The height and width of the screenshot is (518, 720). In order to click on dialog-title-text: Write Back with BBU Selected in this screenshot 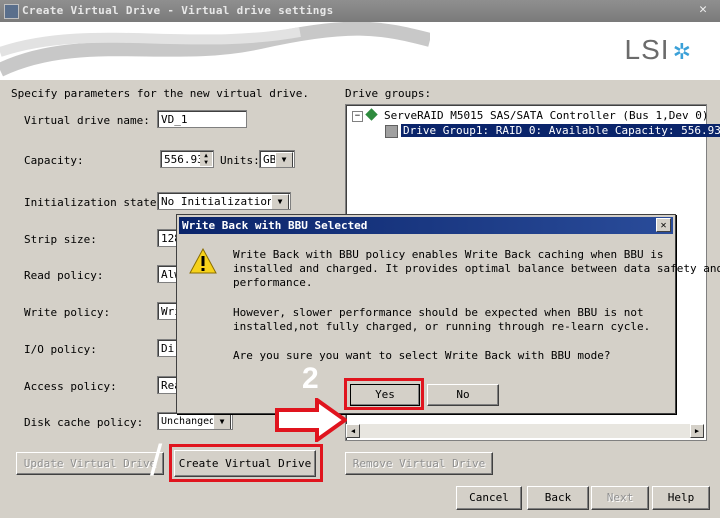, I will do `click(275, 225)`.